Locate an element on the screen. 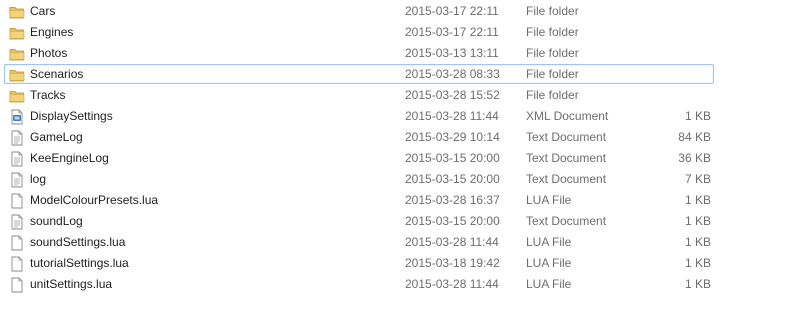  file-size: 84 KB is located at coordinates (694, 137).